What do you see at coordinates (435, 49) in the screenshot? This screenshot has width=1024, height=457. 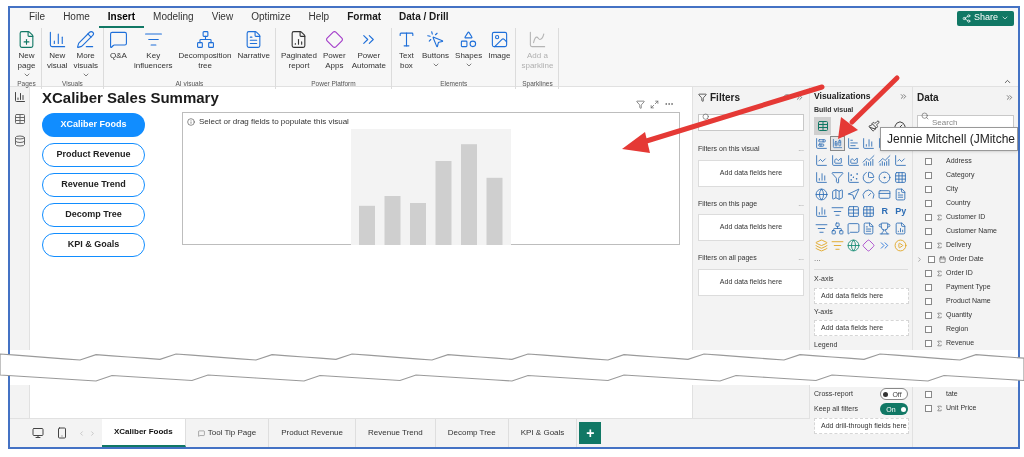 I see `ribbon-button: Buttons` at bounding box center [435, 49].